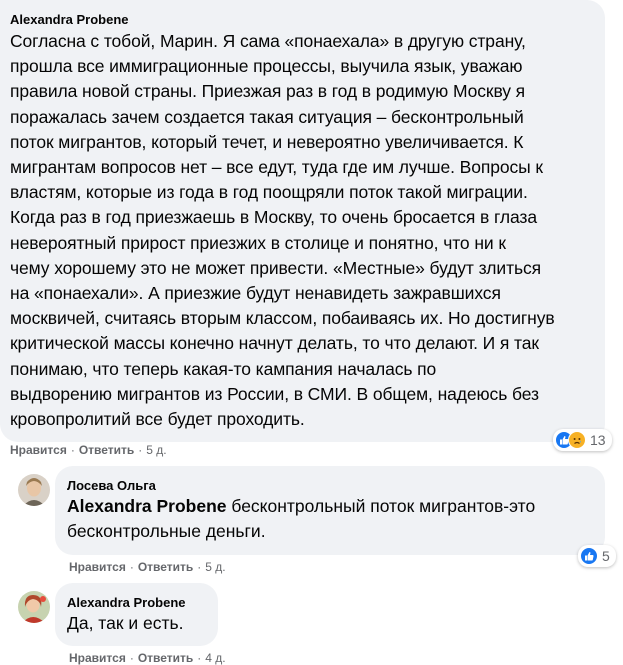  What do you see at coordinates (589, 556) in the screenshot?
I see `like-icon` at bounding box center [589, 556].